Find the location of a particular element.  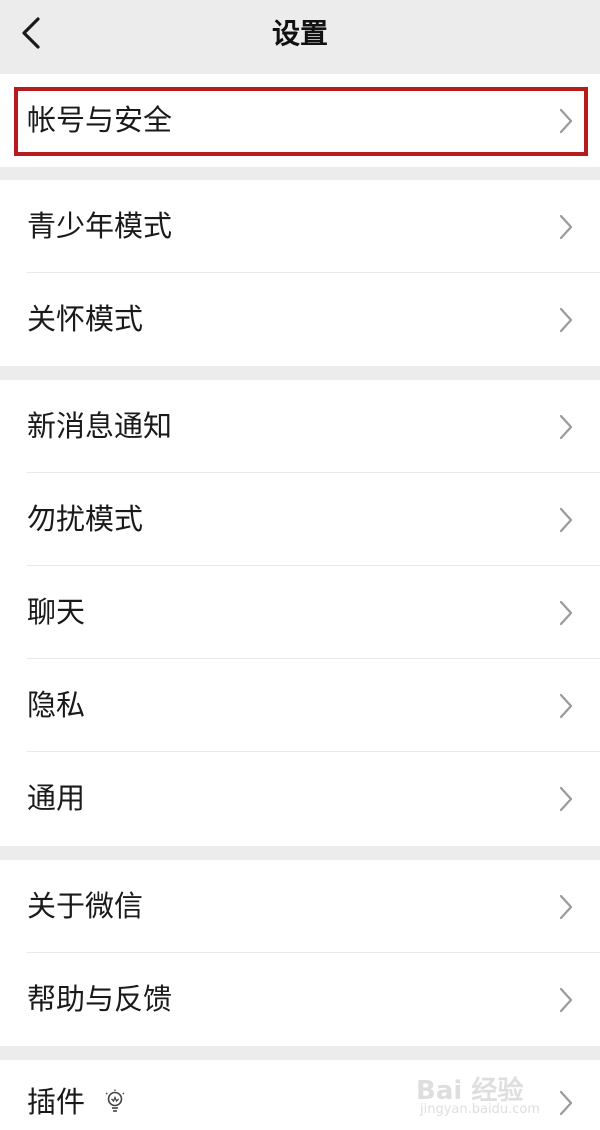

top-bar: 设置 is located at coordinates (300, 36).